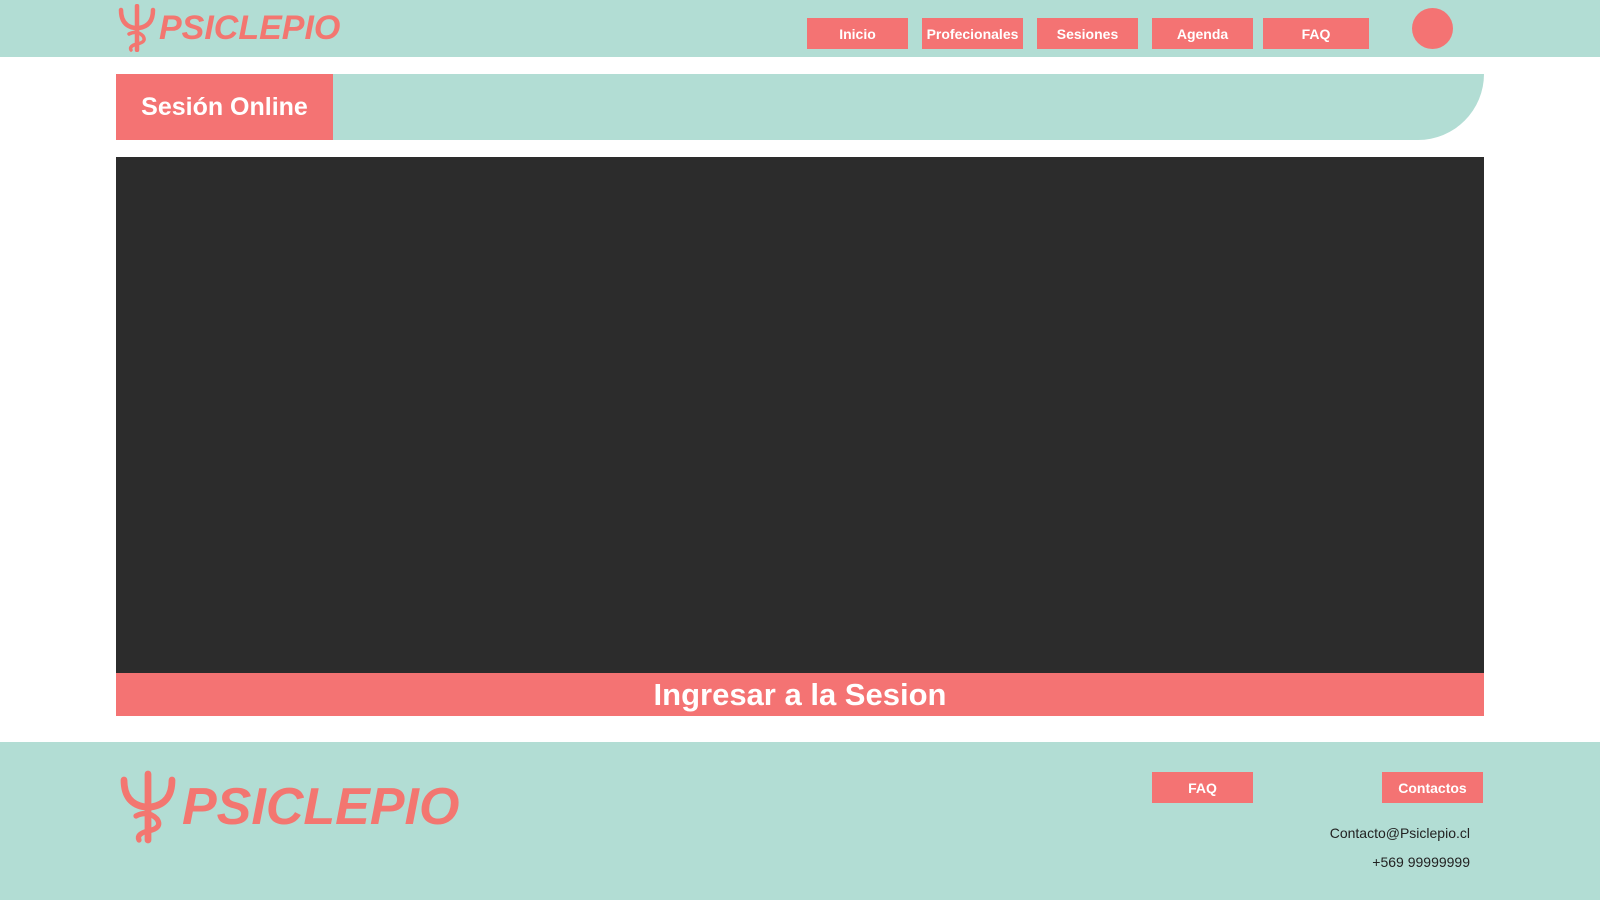 This screenshot has height=900, width=1600. I want to click on nav-profecionales: Profecionales, so click(972, 33).